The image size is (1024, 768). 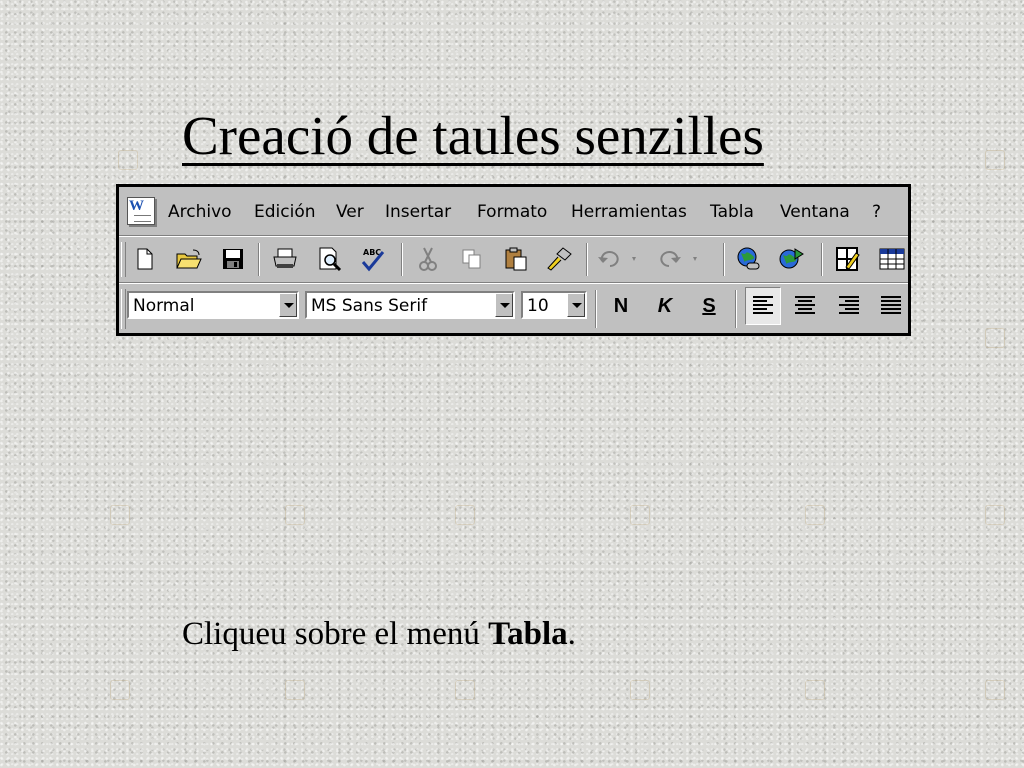 What do you see at coordinates (473, 135) in the screenshot?
I see `slide-title: Creació de taules senzilles` at bounding box center [473, 135].